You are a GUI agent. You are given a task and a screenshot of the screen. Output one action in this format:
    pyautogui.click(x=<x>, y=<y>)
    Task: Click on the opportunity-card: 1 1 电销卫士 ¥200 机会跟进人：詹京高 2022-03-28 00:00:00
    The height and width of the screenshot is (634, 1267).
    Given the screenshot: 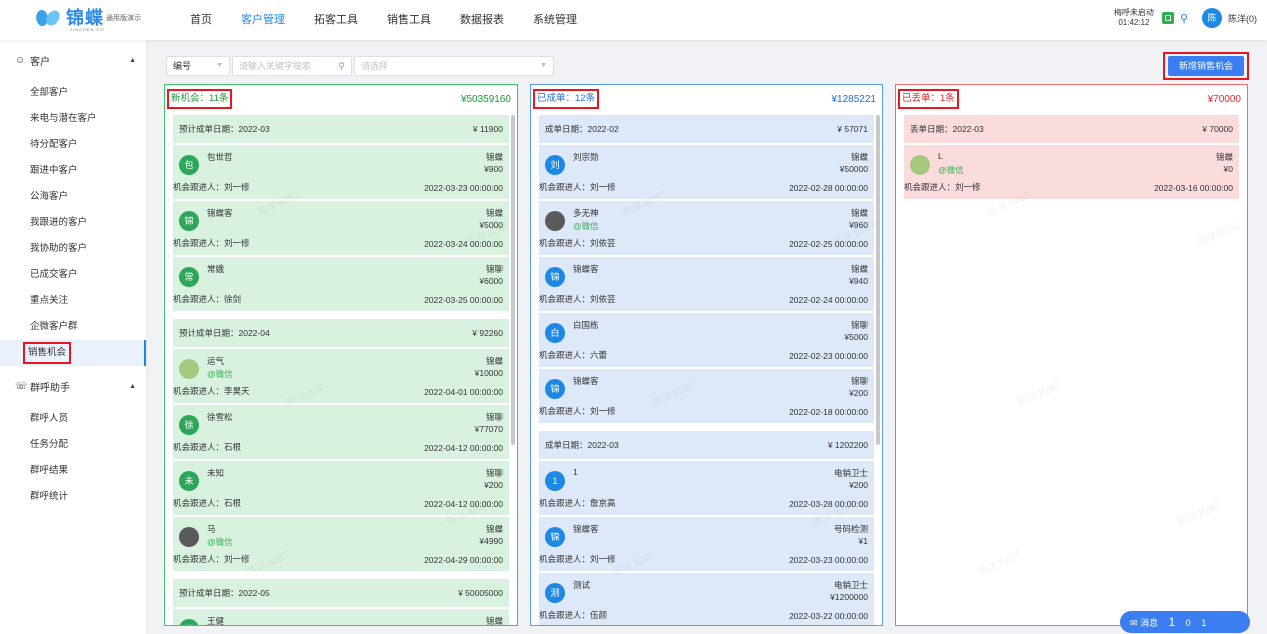 What is the action you would take?
    pyautogui.click(x=706, y=487)
    